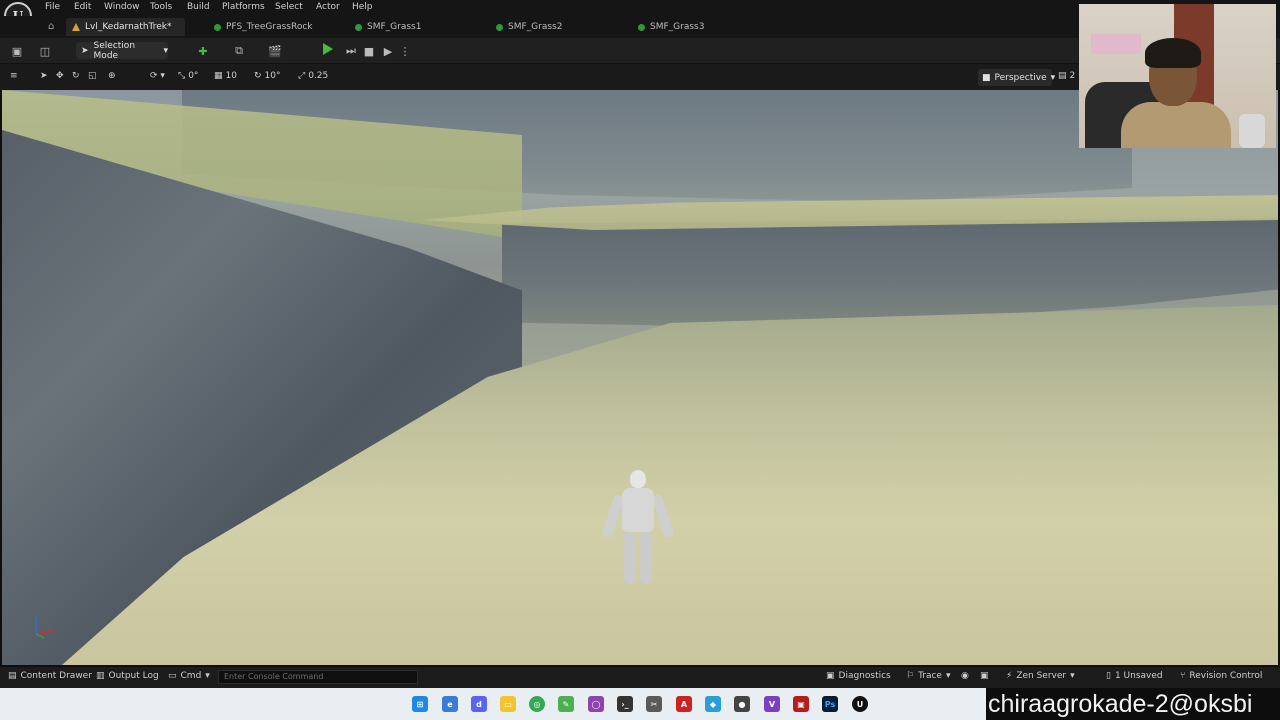  What do you see at coordinates (328, 7) in the screenshot?
I see `menu-actor: Actor` at bounding box center [328, 7].